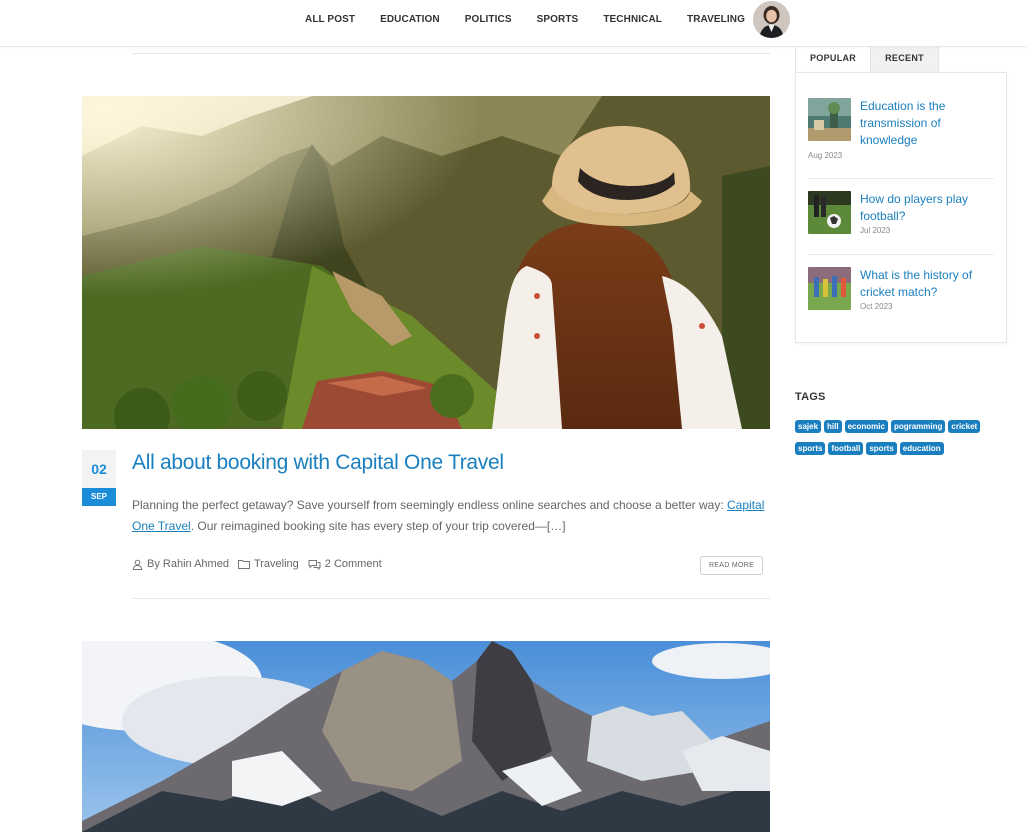 The image size is (1027, 832). Describe the element at coordinates (99, 497) in the screenshot. I see `post-date-month: SEP` at that location.